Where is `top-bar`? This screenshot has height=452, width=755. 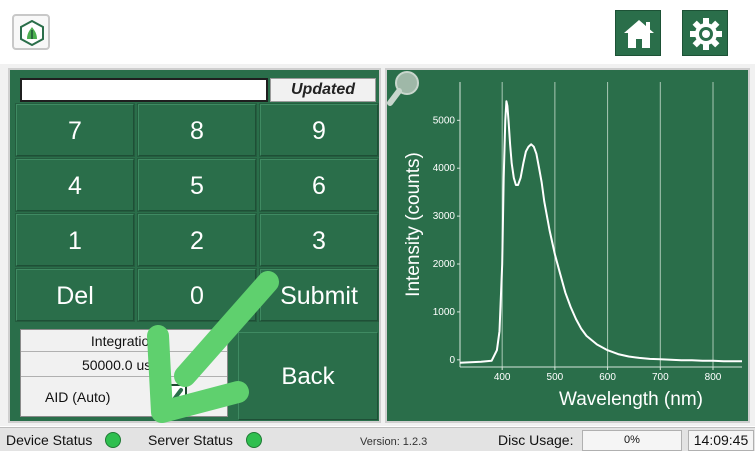
top-bar is located at coordinates (377, 31).